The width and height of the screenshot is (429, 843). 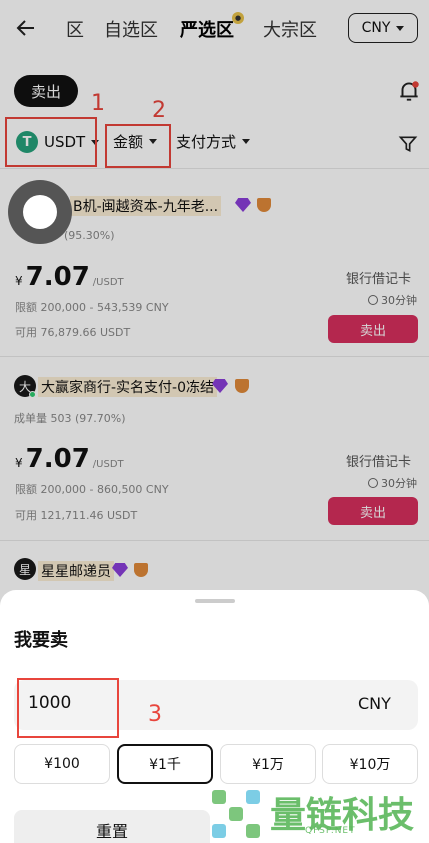 What do you see at coordinates (62, 764) in the screenshot?
I see `quick-amount-100: ¥100` at bounding box center [62, 764].